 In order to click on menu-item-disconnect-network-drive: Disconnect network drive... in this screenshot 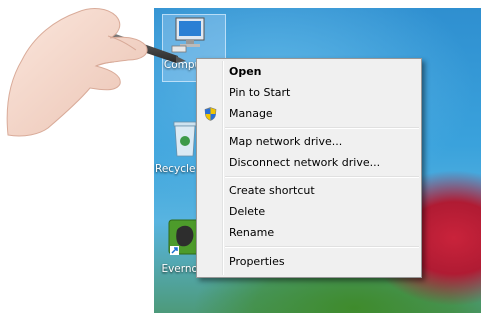, I will do `click(309, 163)`.